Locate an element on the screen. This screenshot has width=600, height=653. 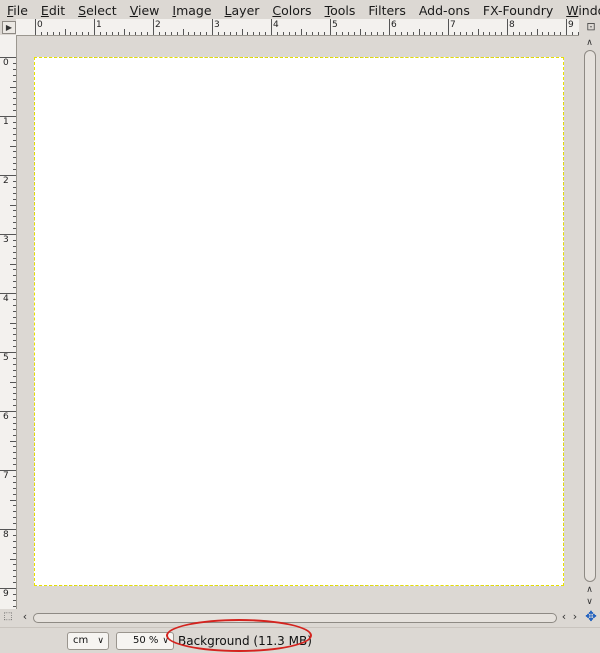
menu-item-view: View is located at coordinates (144, 9).